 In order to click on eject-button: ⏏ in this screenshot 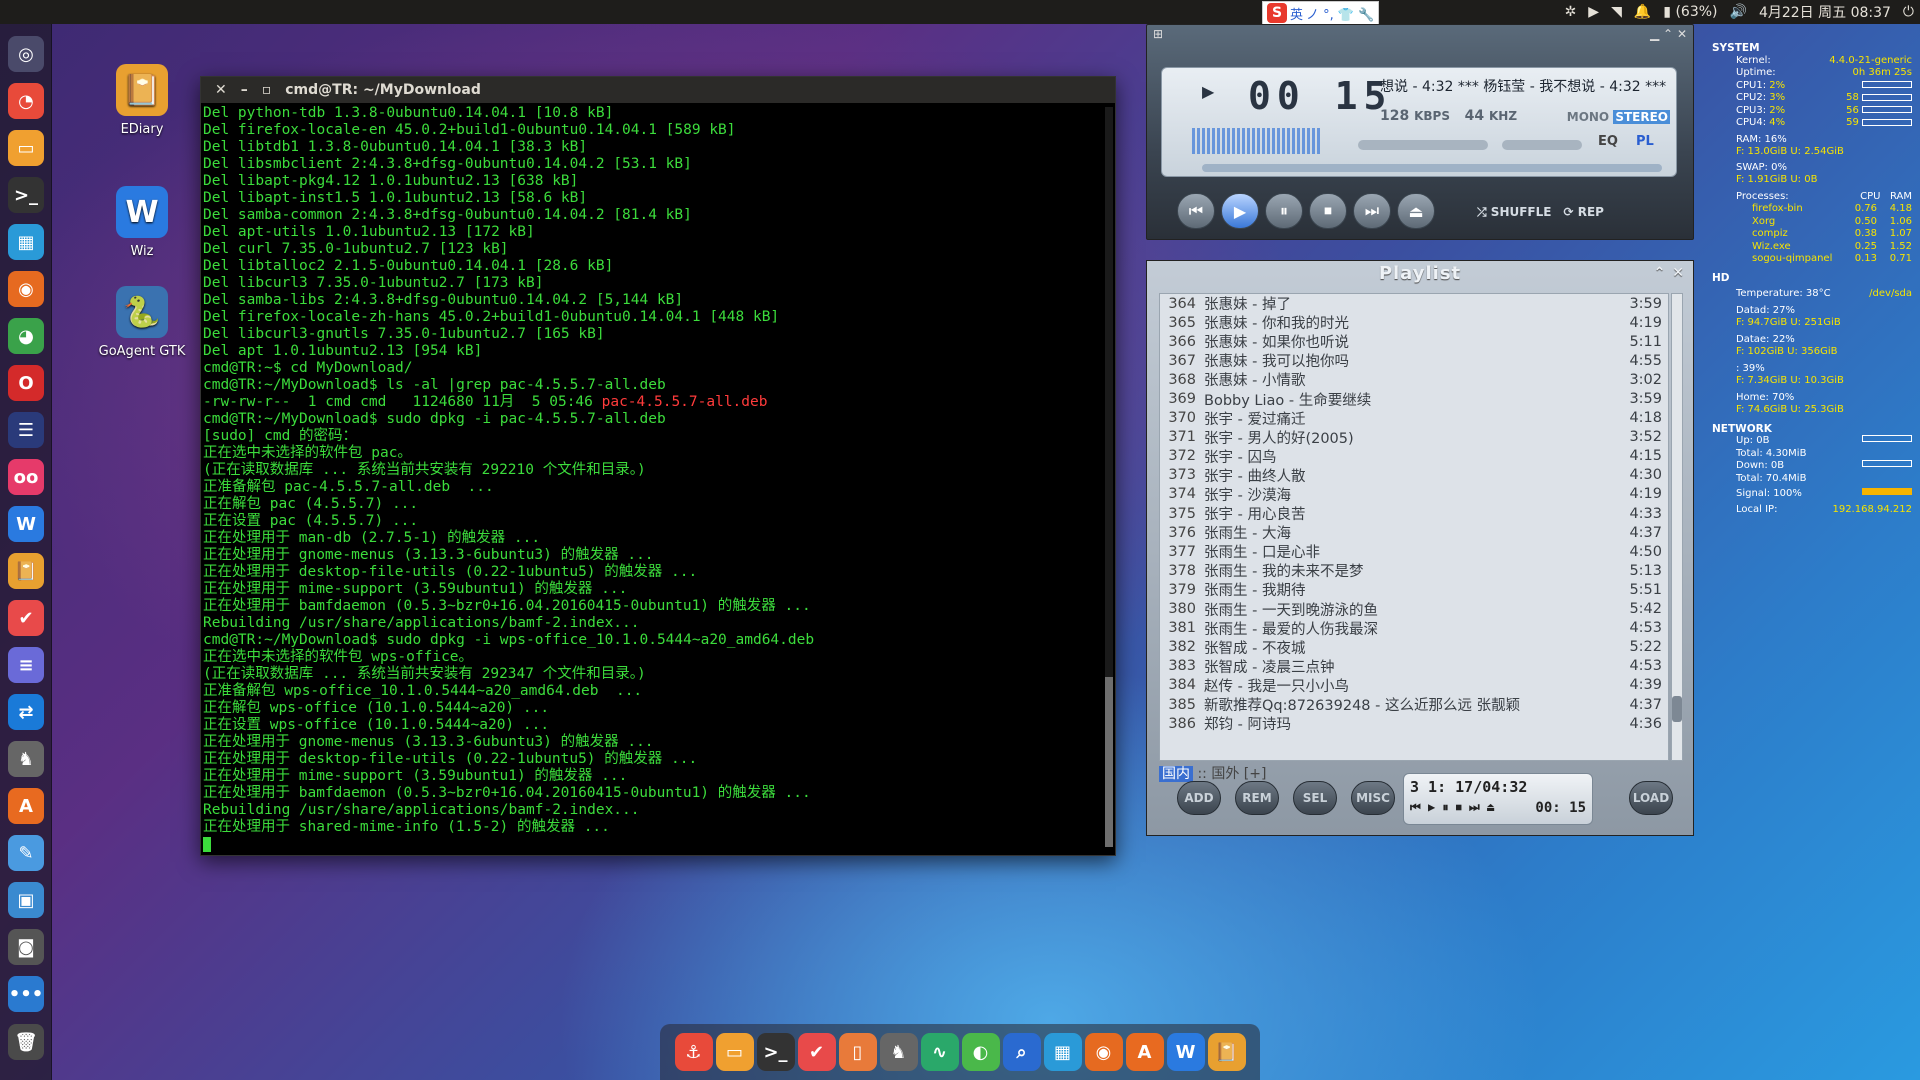, I will do `click(1416, 211)`.